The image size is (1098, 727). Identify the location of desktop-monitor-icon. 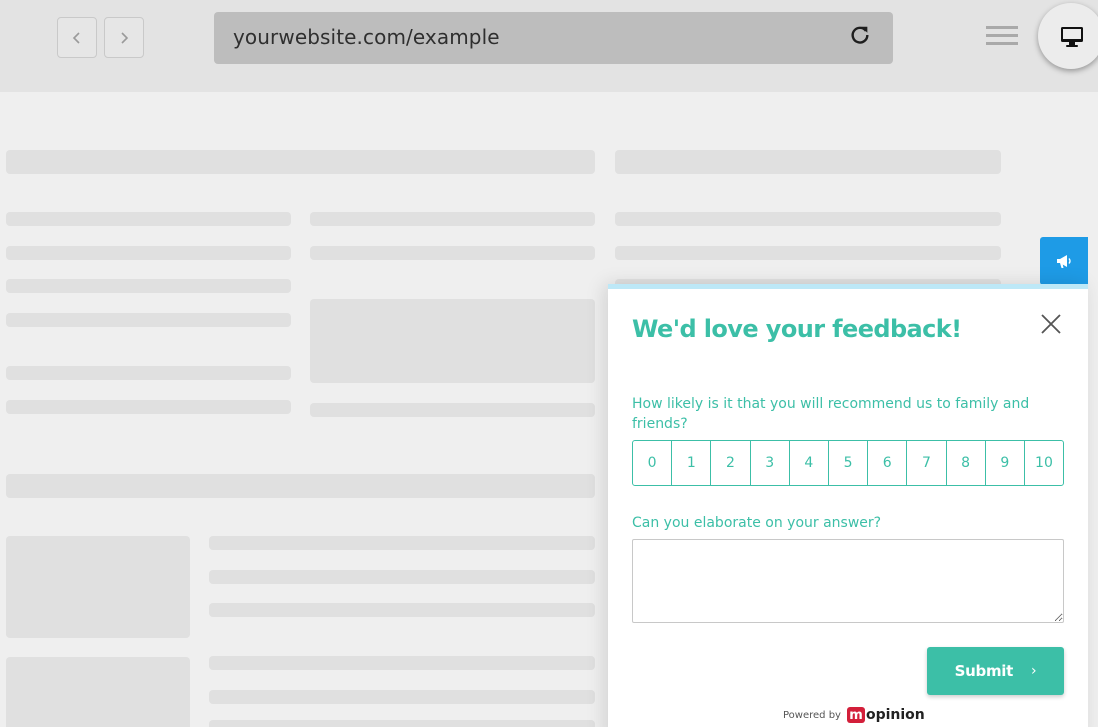
(1072, 37).